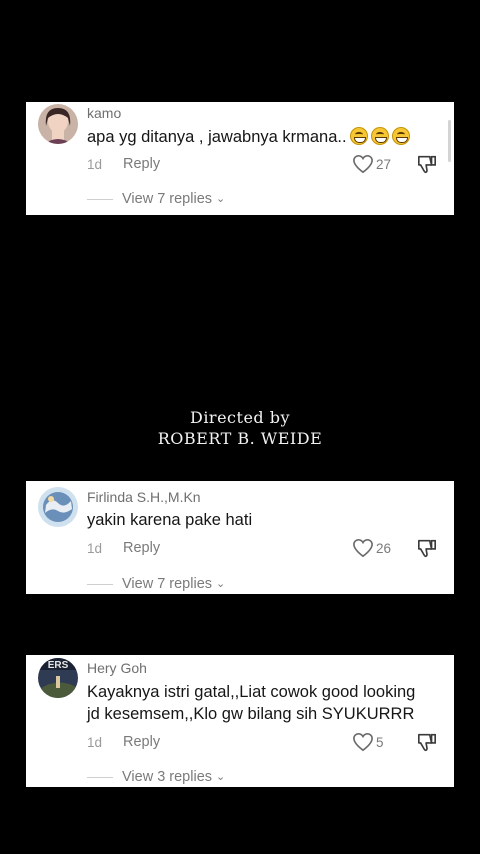 This screenshot has height=854, width=480. I want to click on like-count: 27, so click(384, 164).